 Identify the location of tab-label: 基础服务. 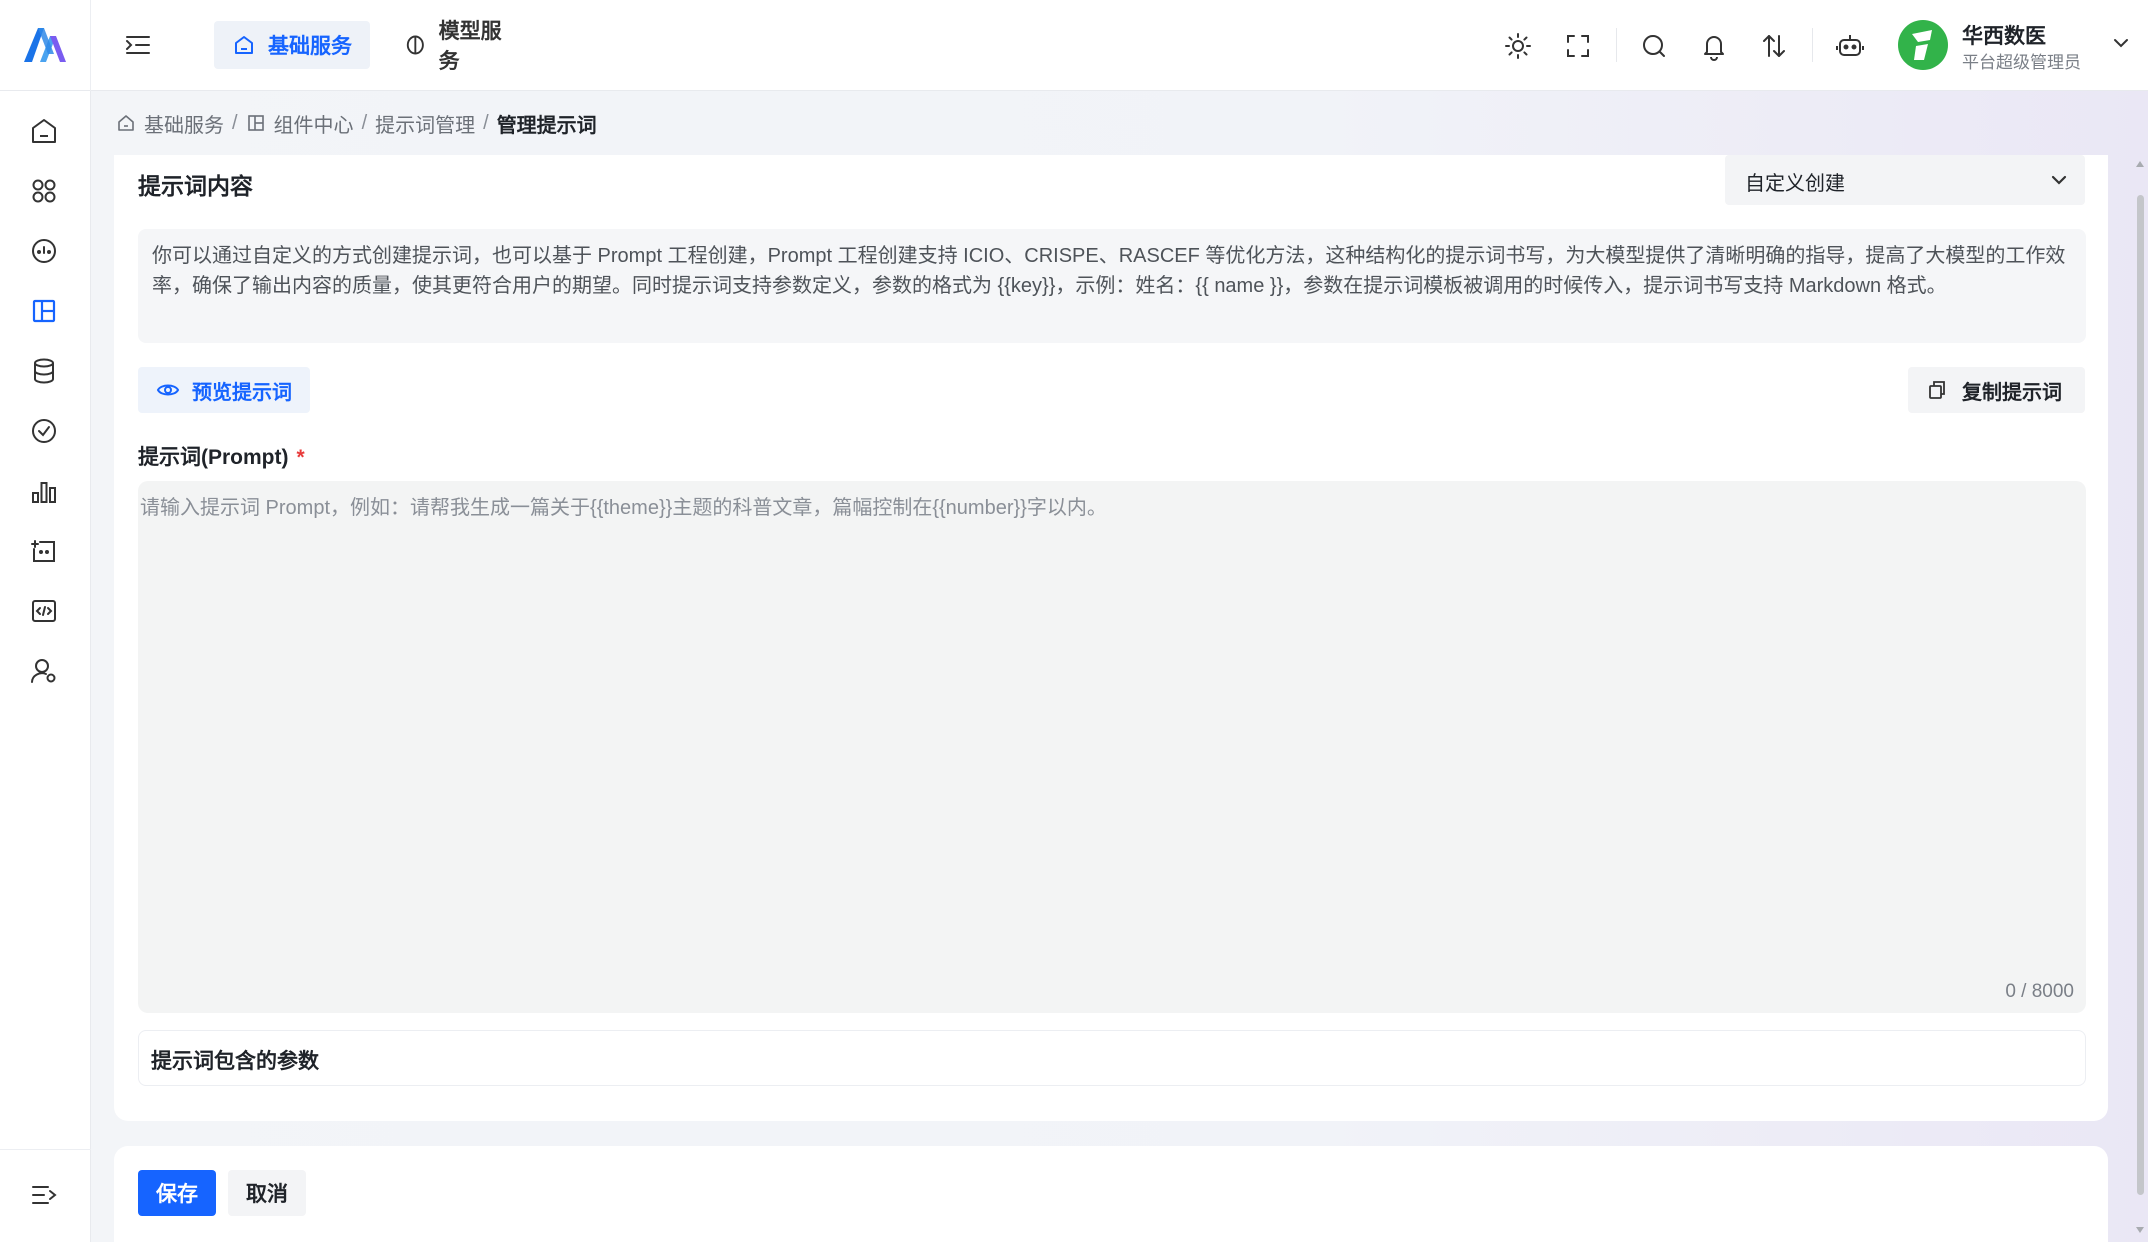
(310, 46).